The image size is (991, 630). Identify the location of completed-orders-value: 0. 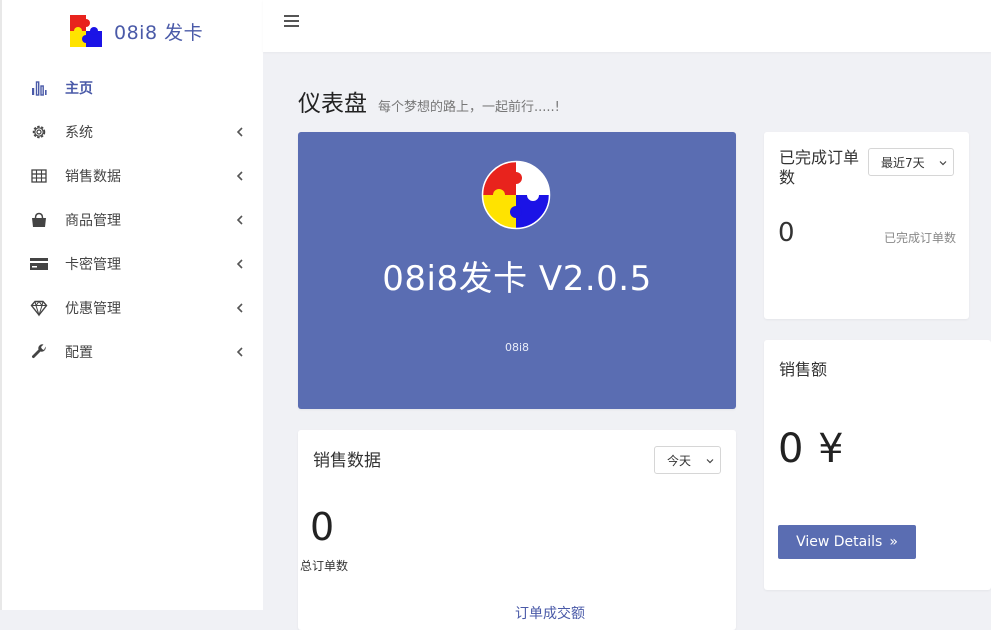
(786, 233).